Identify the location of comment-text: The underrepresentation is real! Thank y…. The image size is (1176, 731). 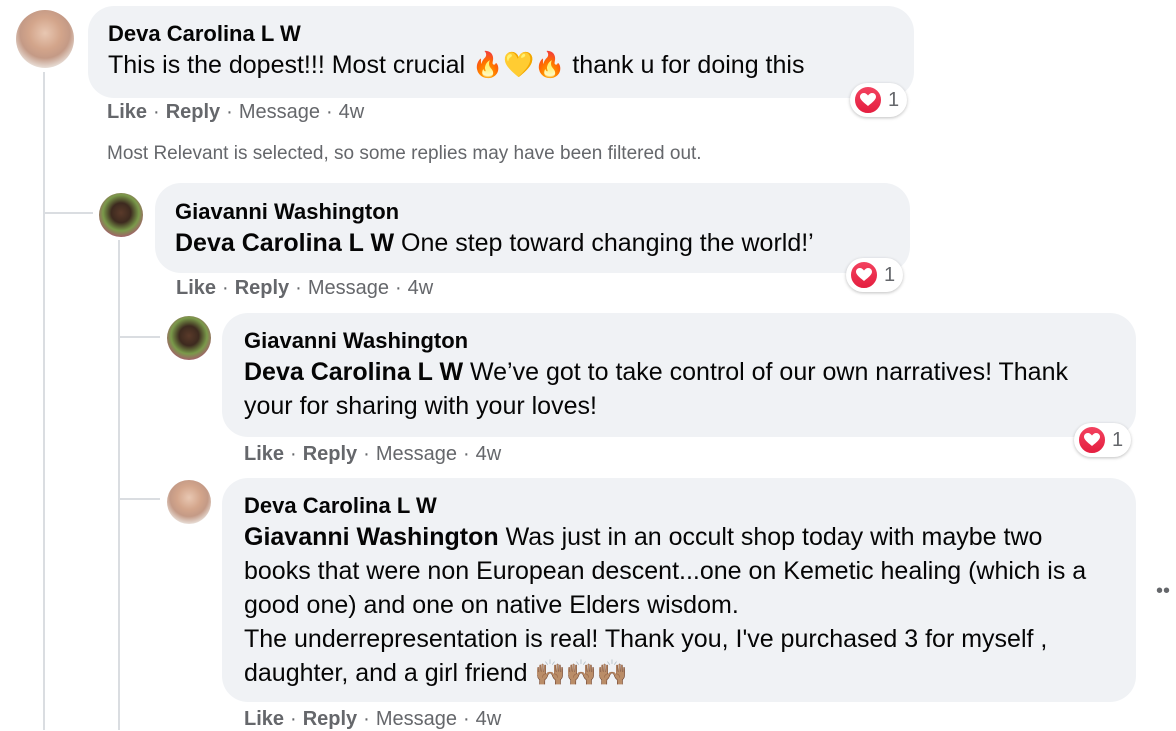
(646, 656).